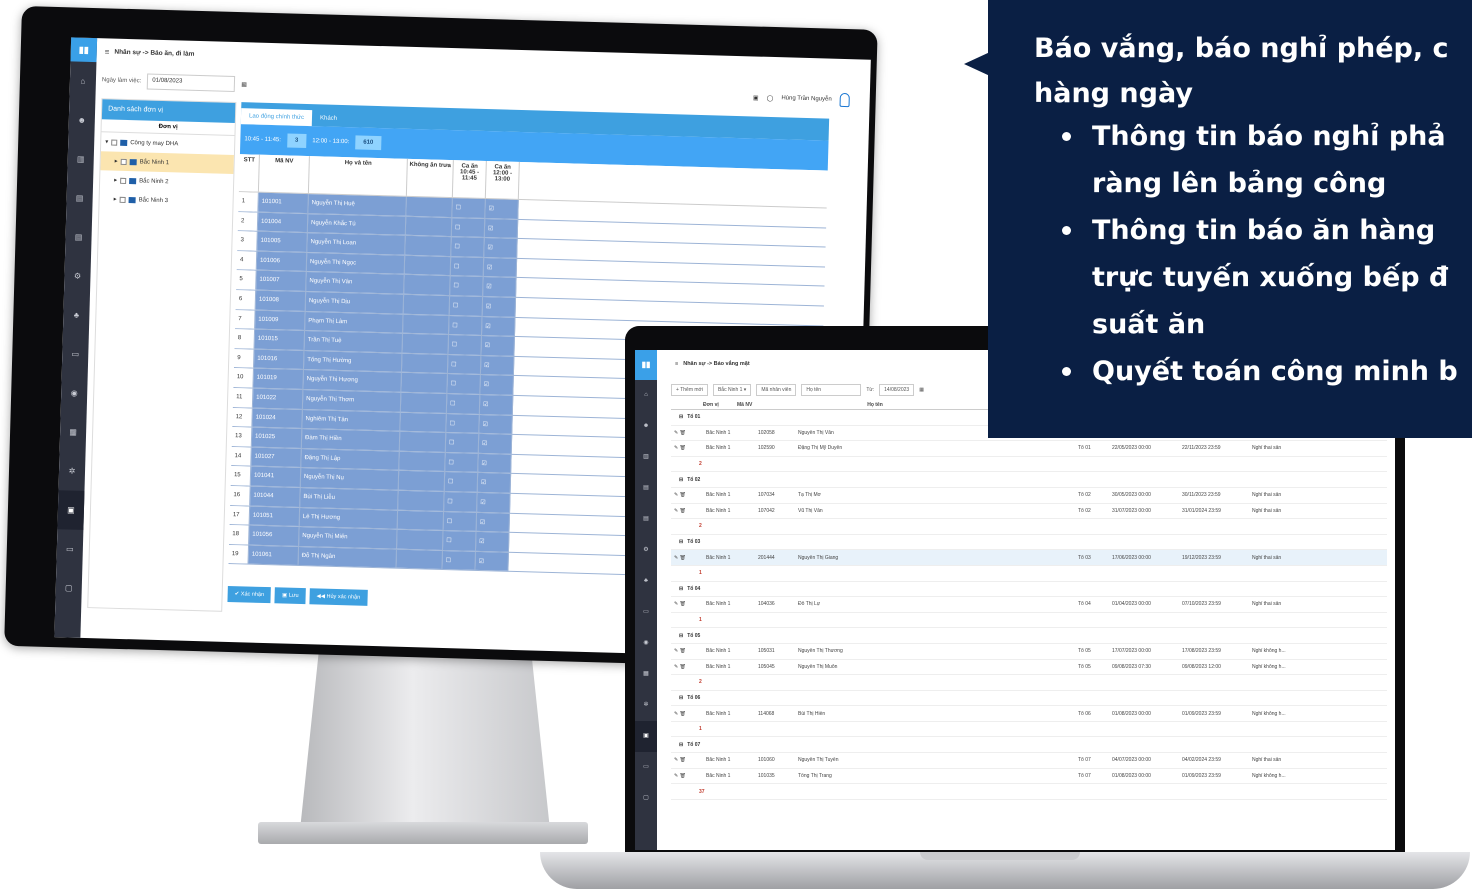 This screenshot has height=889, width=1472. What do you see at coordinates (165, 200) in the screenshot?
I see `tree-item: ▸ Bắc Ninh 3` at bounding box center [165, 200].